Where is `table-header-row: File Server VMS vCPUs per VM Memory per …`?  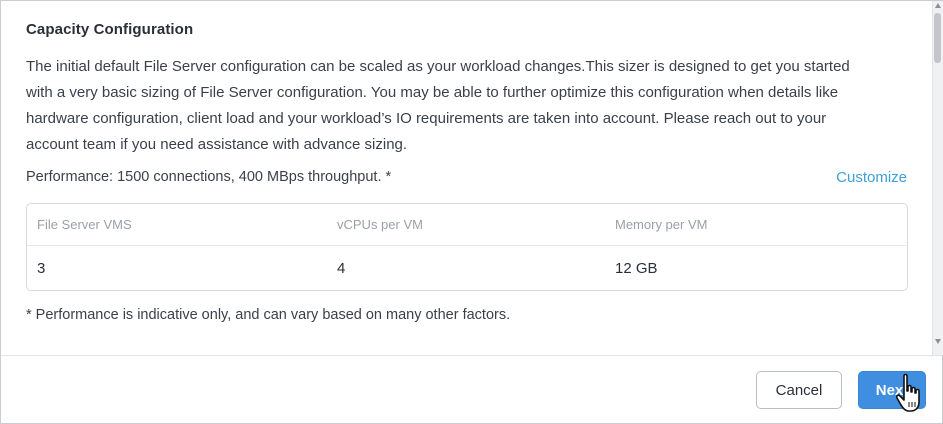 table-header-row: File Server VMS vCPUs per VM Memory per … is located at coordinates (467, 225).